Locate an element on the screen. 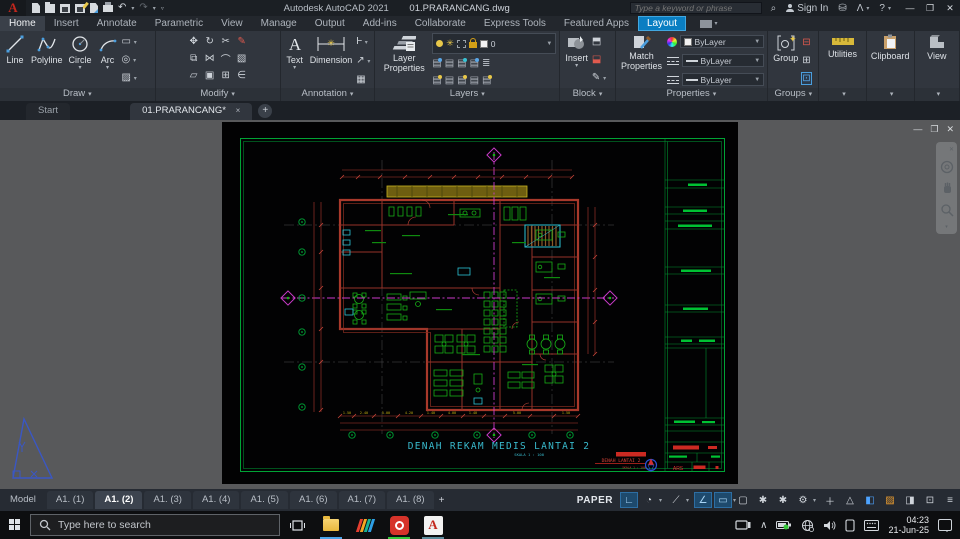 The height and width of the screenshot is (539, 960). workspace-gear-icon: ⚙ ▾ is located at coordinates (805, 500).